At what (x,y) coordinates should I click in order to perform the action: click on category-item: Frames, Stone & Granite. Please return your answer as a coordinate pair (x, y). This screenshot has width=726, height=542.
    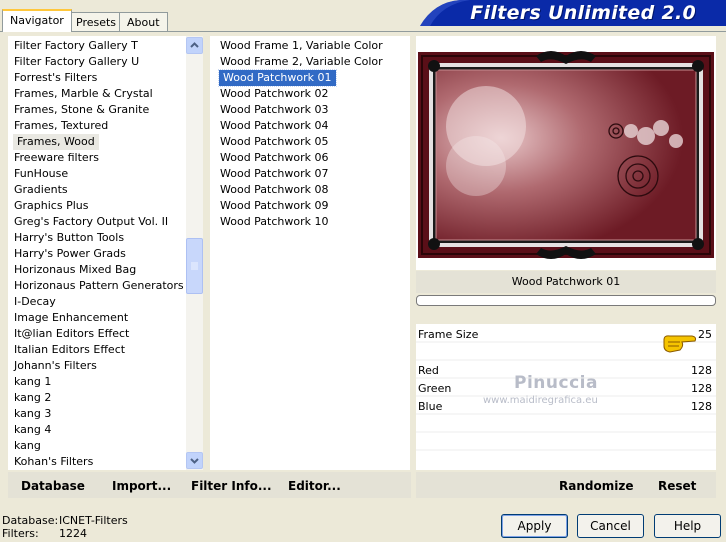
    Looking at the image, I should click on (81, 110).